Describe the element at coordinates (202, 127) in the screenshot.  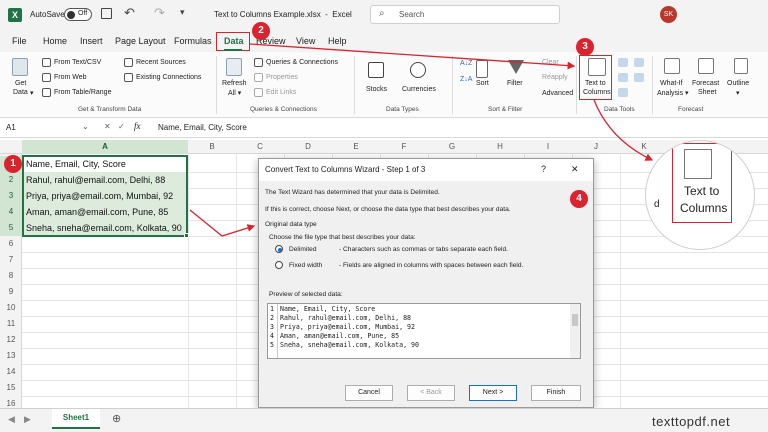
I see `formula-content: Name, Email, City, Score` at that location.